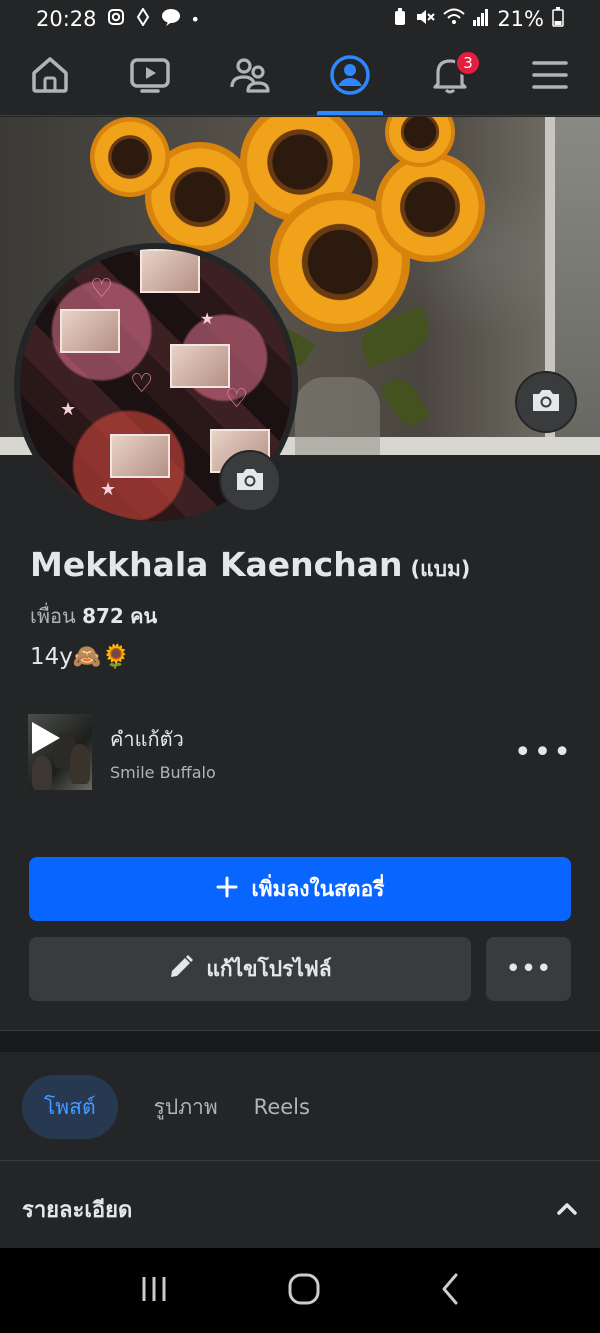 The width and height of the screenshot is (600, 1333). What do you see at coordinates (66, 19) in the screenshot?
I see `clock: 20:28` at bounding box center [66, 19].